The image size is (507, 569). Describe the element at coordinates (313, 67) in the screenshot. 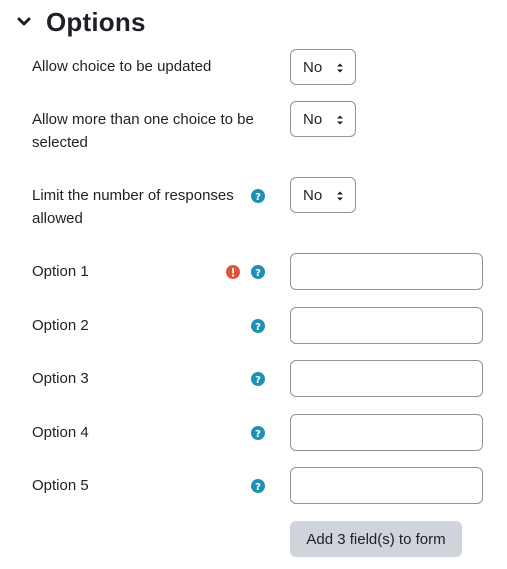

I see `allow-update-value: No` at that location.